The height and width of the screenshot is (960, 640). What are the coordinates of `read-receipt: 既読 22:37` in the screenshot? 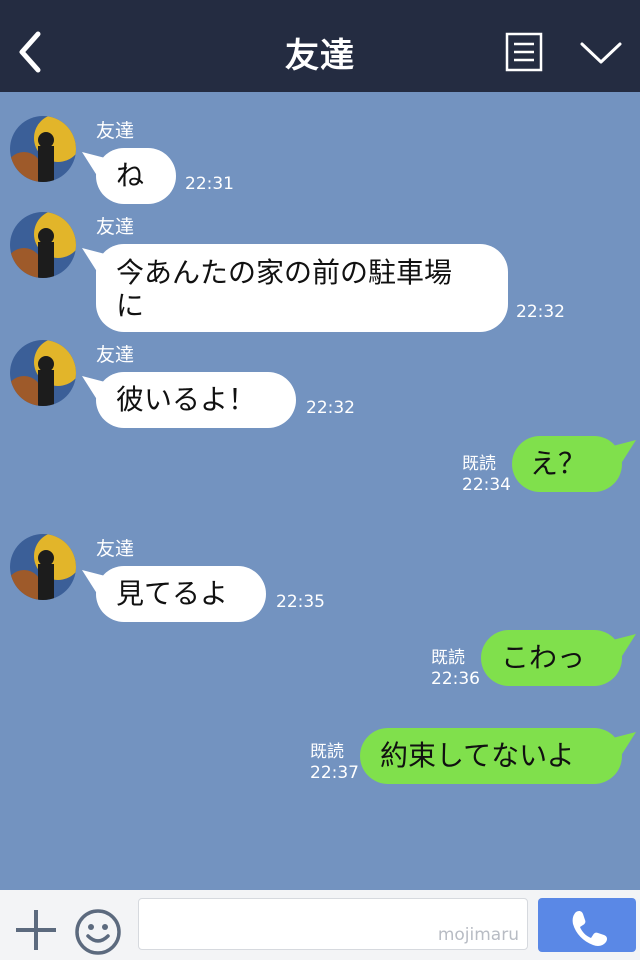 It's located at (334, 763).